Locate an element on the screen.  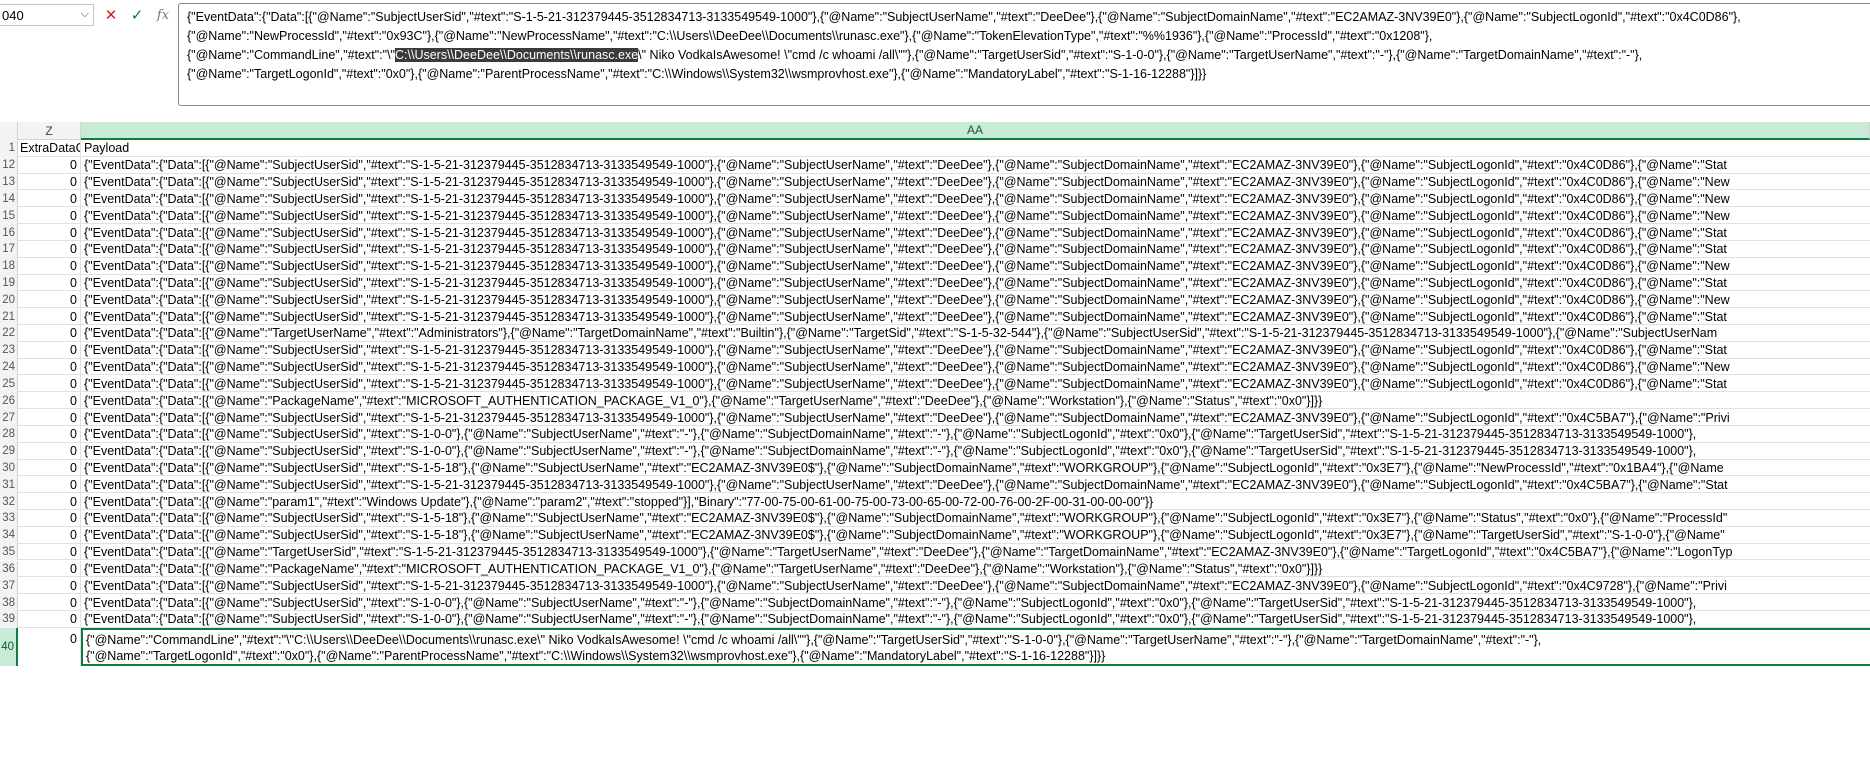
row-header: 22 is located at coordinates (9, 333).